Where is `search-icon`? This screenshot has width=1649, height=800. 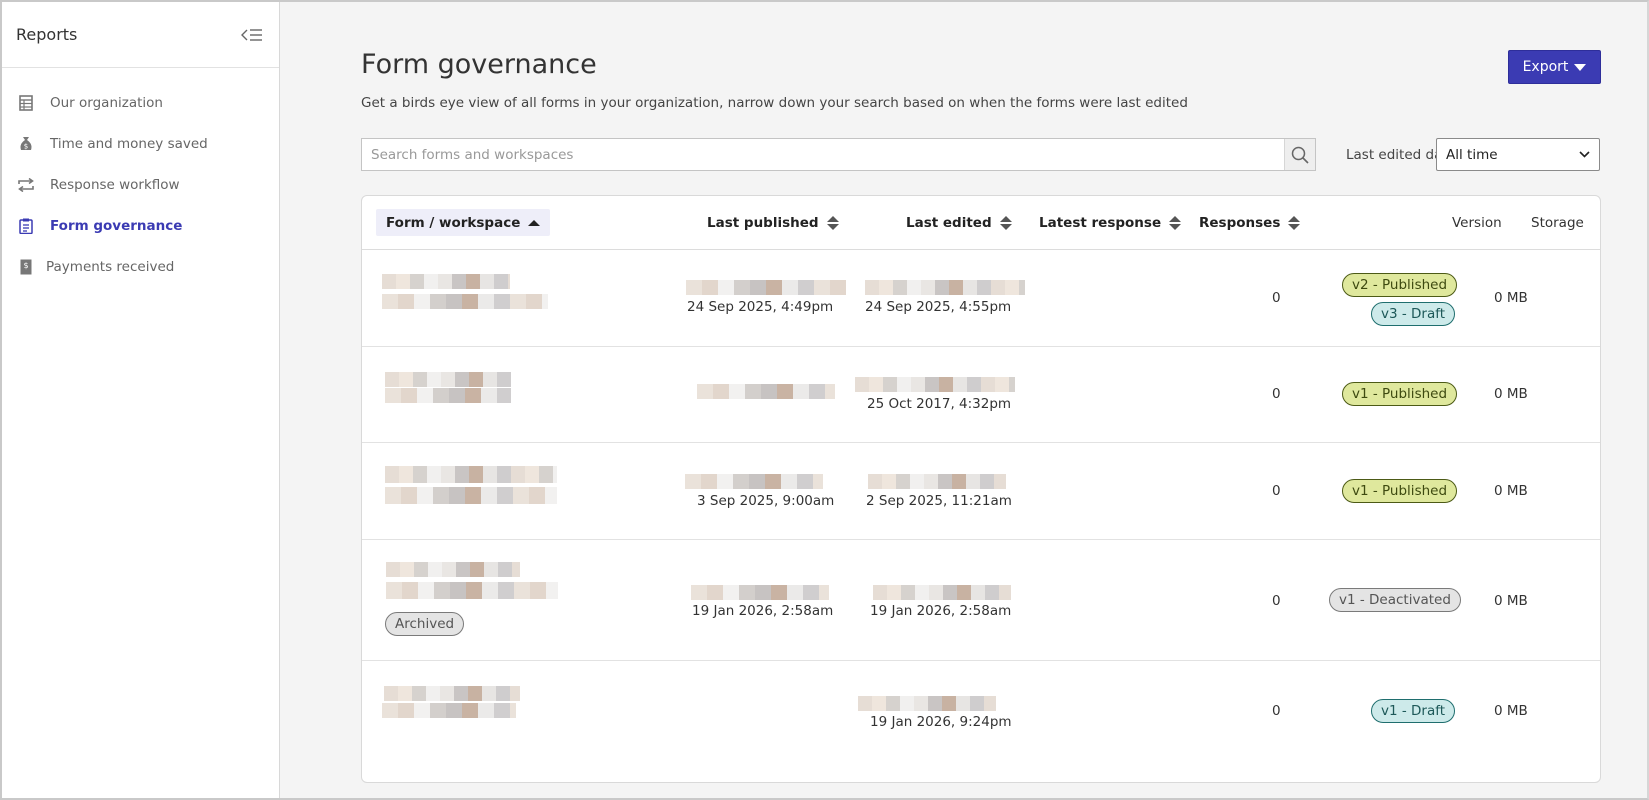
search-icon is located at coordinates (1300, 155).